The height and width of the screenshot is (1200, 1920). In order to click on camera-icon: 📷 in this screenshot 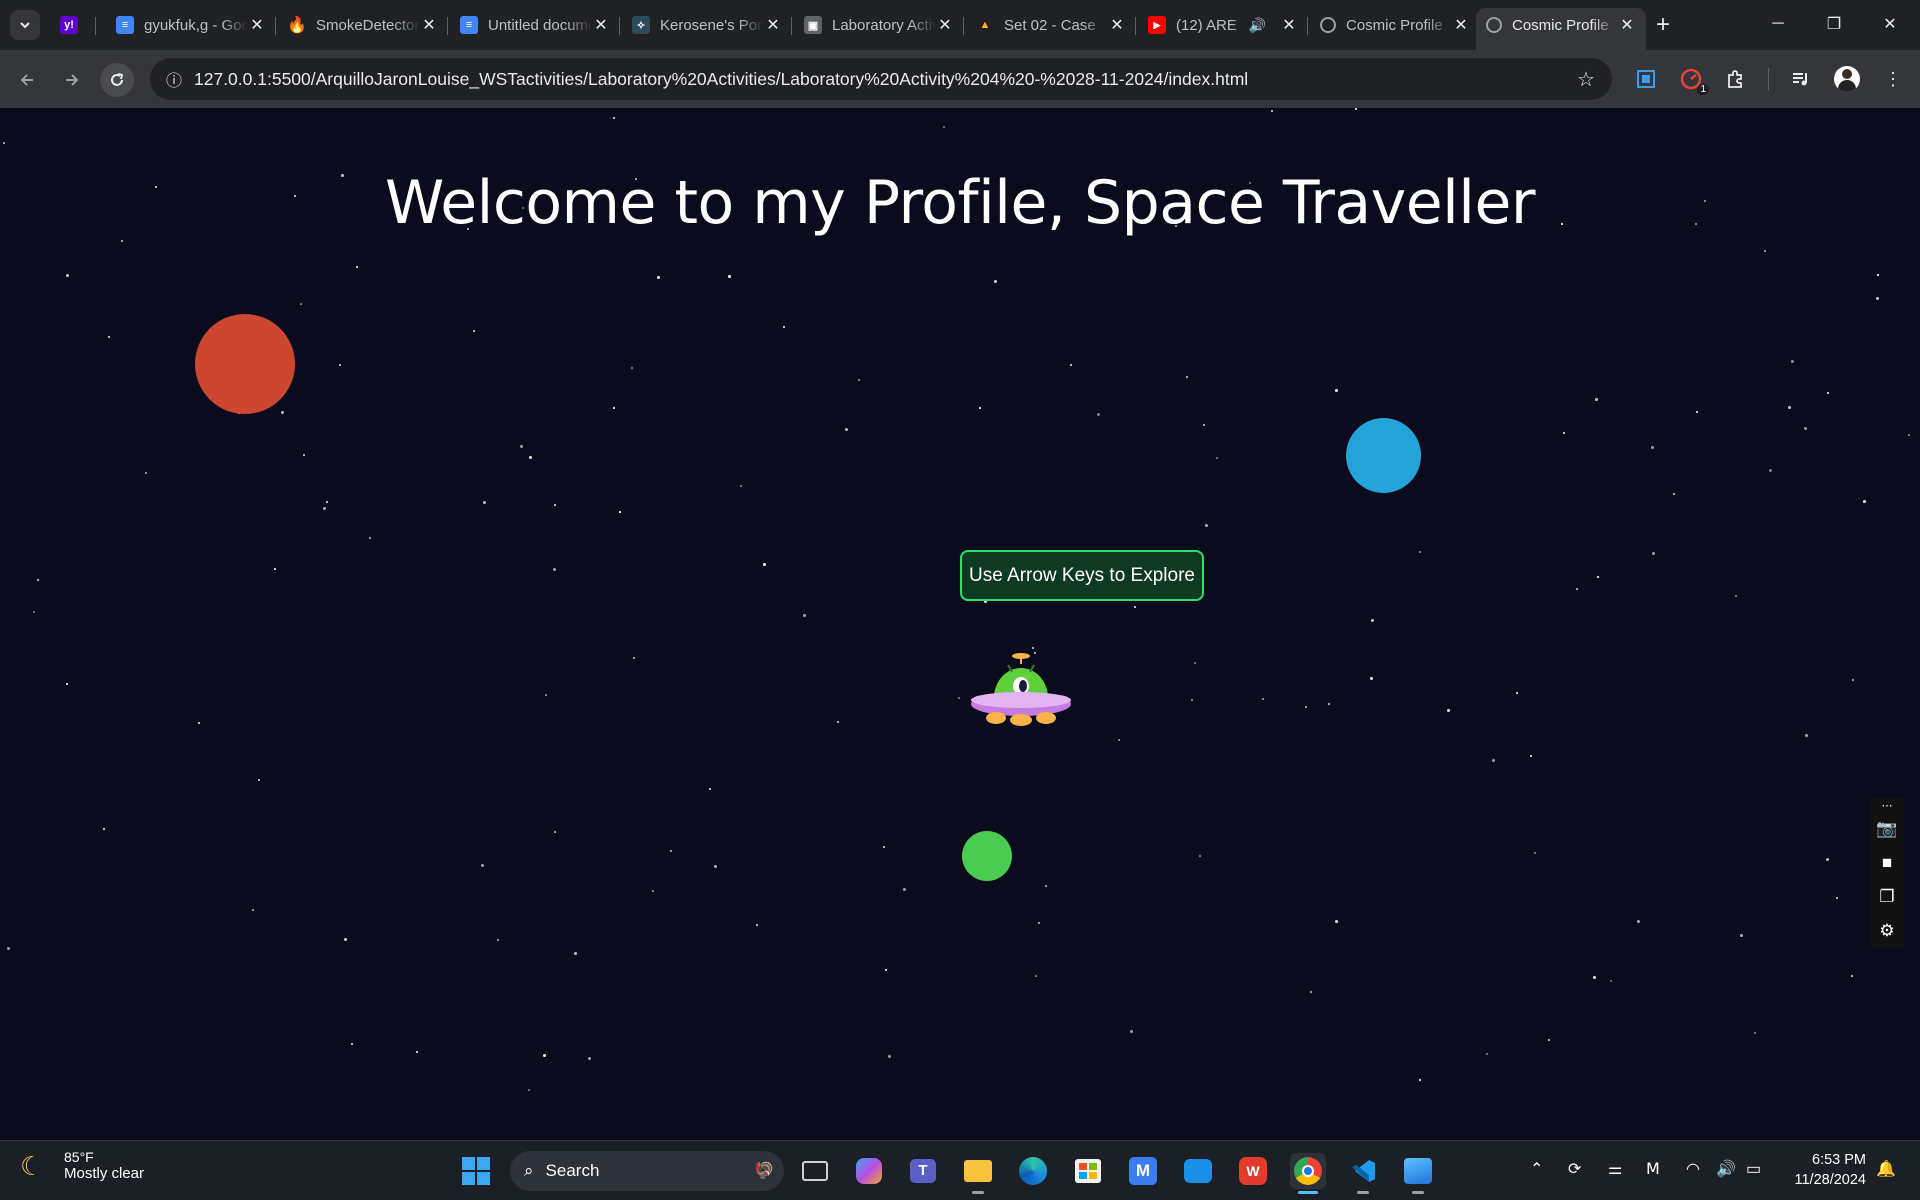, I will do `click(1887, 829)`.